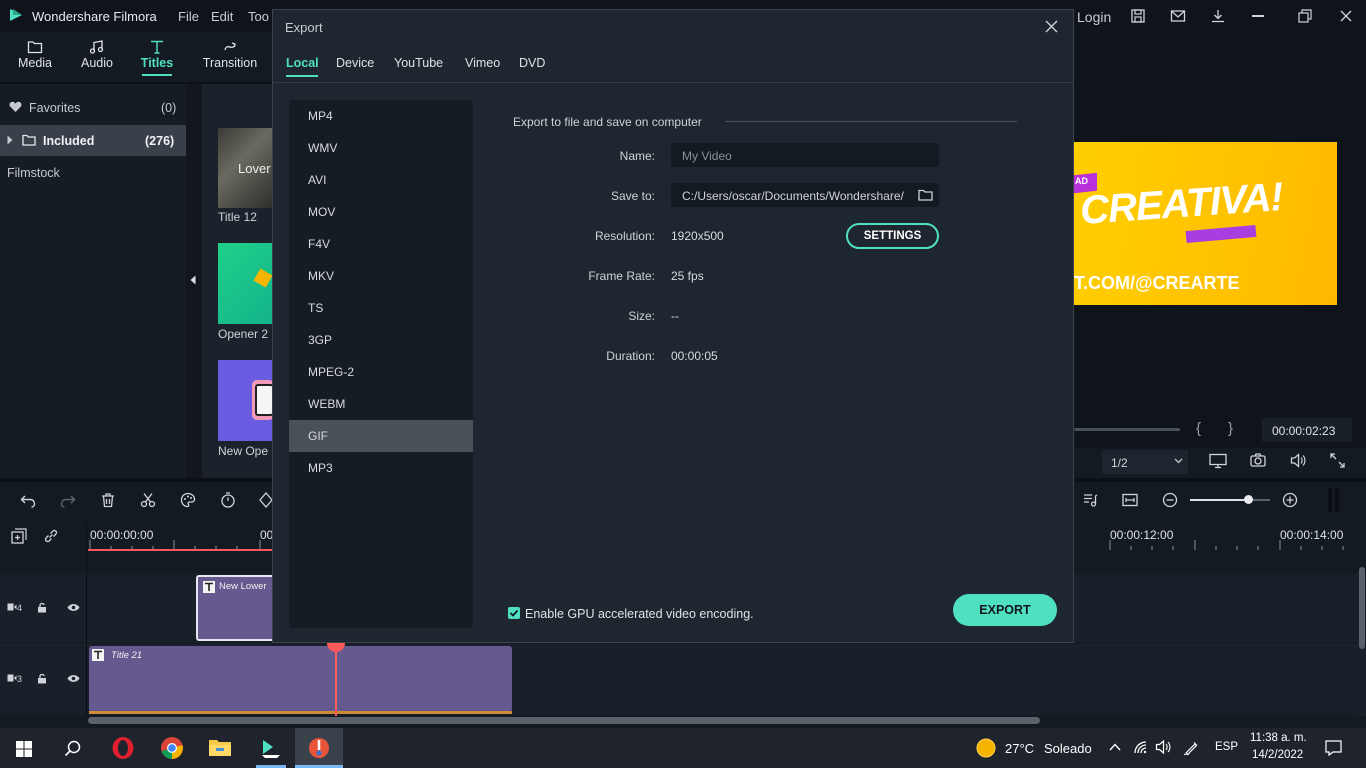  What do you see at coordinates (986, 748) in the screenshot?
I see `weather-sun-icon` at bounding box center [986, 748].